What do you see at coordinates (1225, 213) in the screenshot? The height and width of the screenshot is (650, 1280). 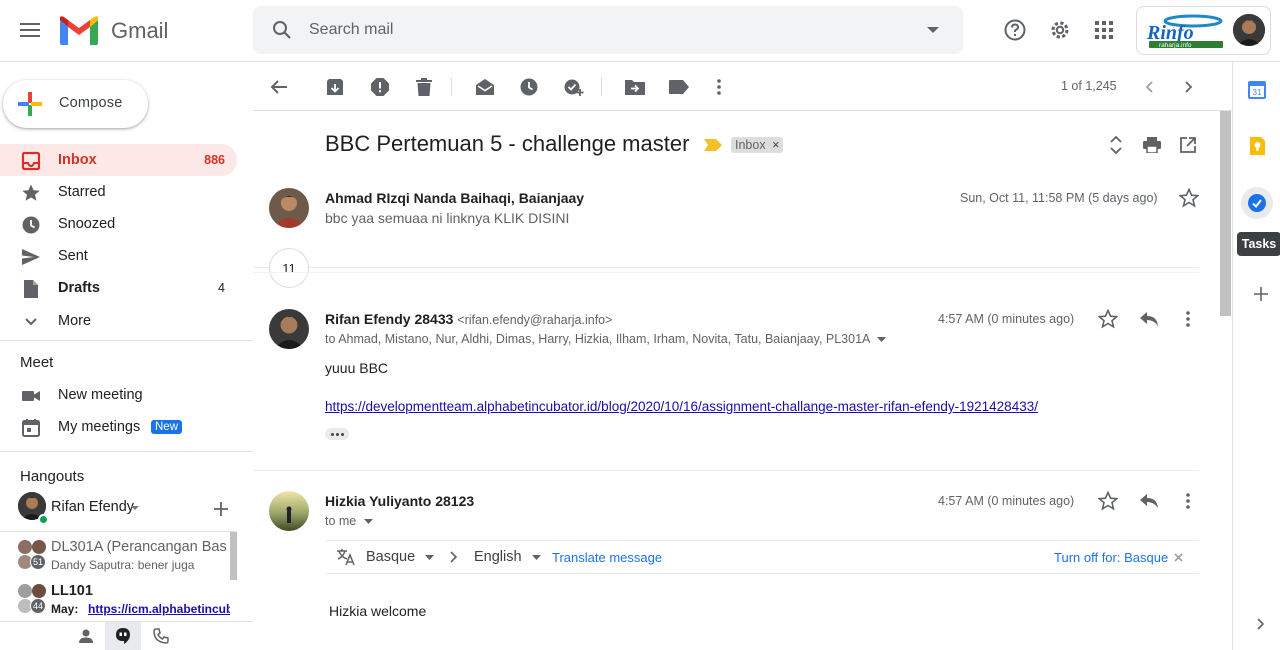 I see `main-scrollbar` at bounding box center [1225, 213].